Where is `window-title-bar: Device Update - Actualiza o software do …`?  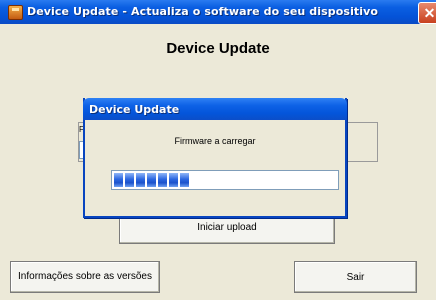
window-title-bar: Device Update - Actualiza o software do … is located at coordinates (218, 12).